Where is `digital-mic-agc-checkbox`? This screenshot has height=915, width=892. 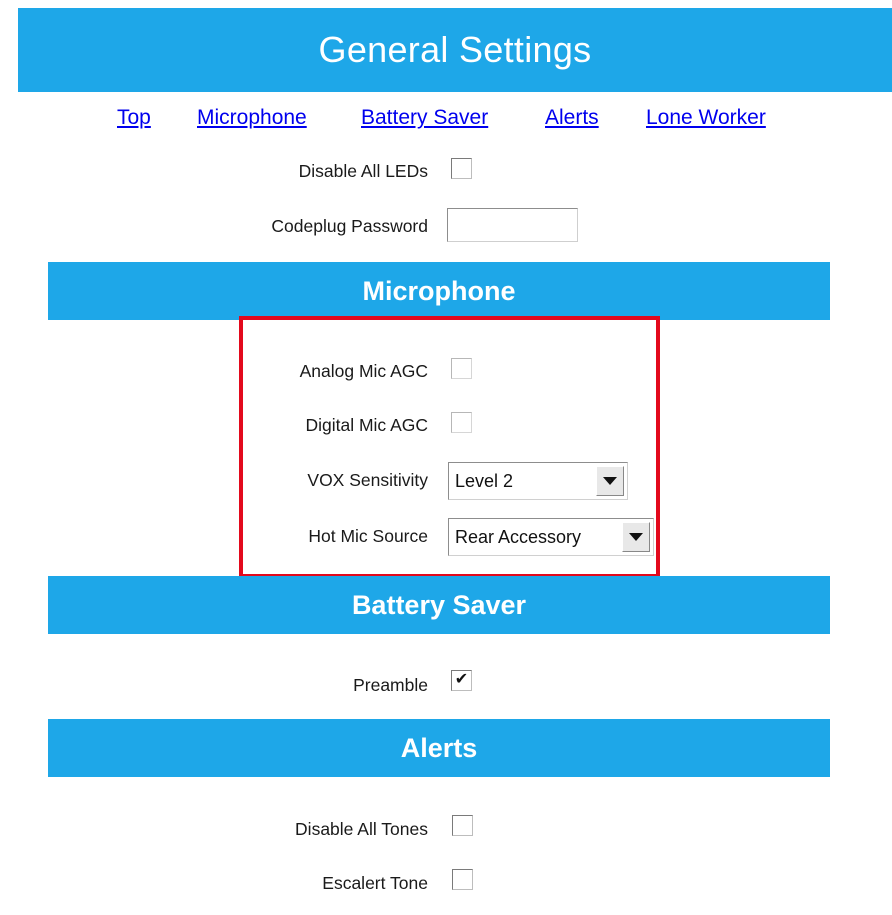 digital-mic-agc-checkbox is located at coordinates (461, 422).